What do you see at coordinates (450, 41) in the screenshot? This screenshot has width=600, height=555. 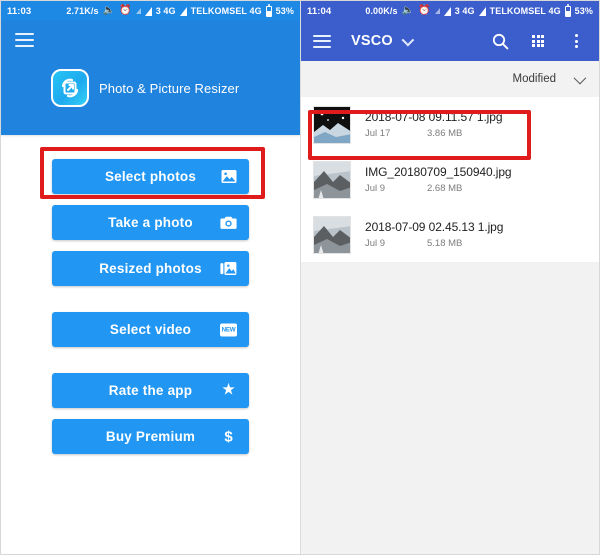 I see `vsco-toolbar: VSCO` at bounding box center [450, 41].